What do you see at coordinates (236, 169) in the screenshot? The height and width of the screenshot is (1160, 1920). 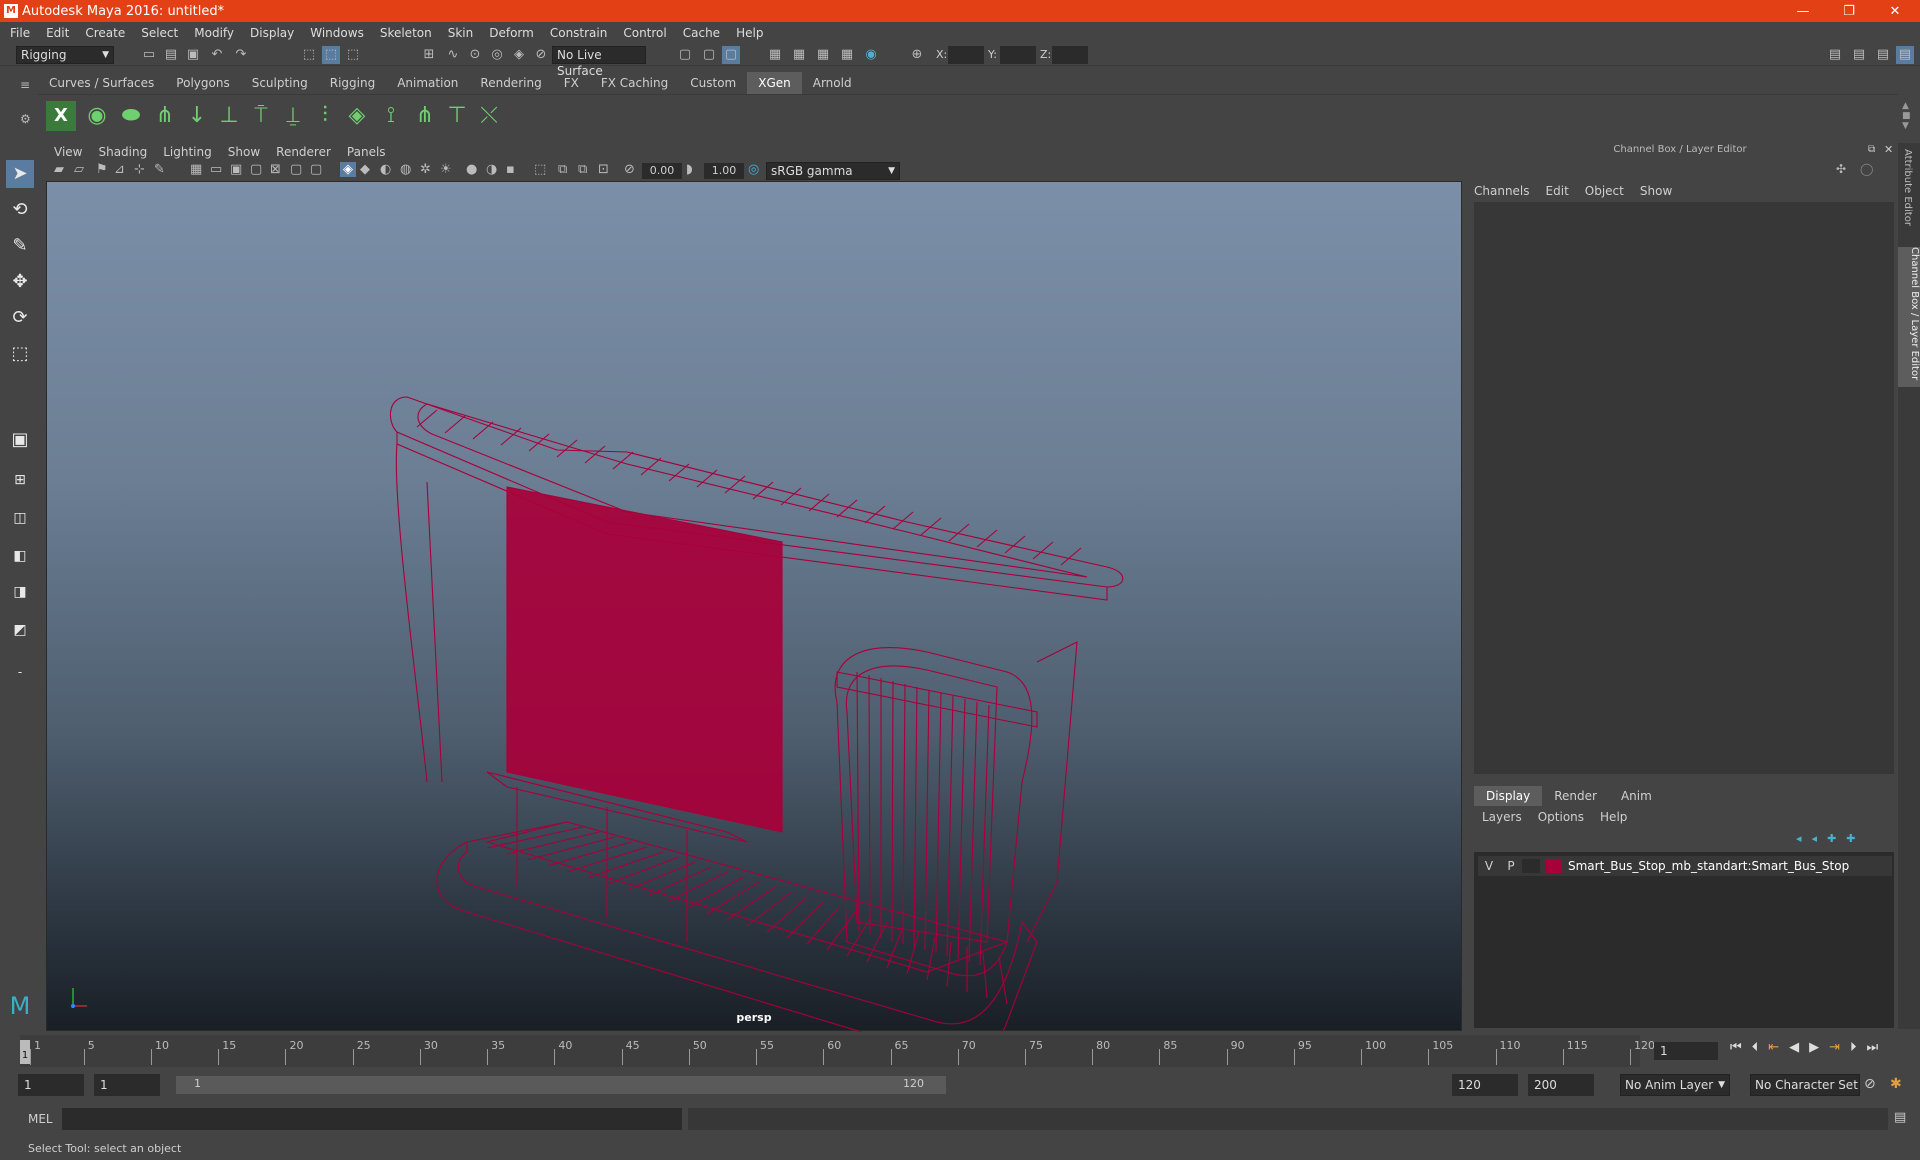 I see `resolution-gate-icon: ▣` at bounding box center [236, 169].